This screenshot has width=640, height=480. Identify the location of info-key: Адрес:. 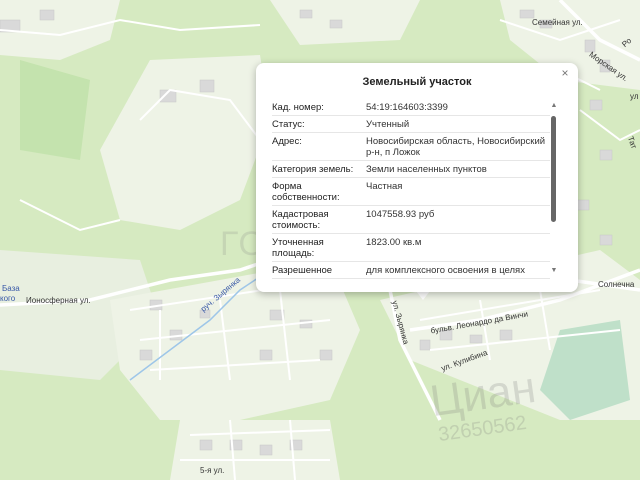
(287, 141).